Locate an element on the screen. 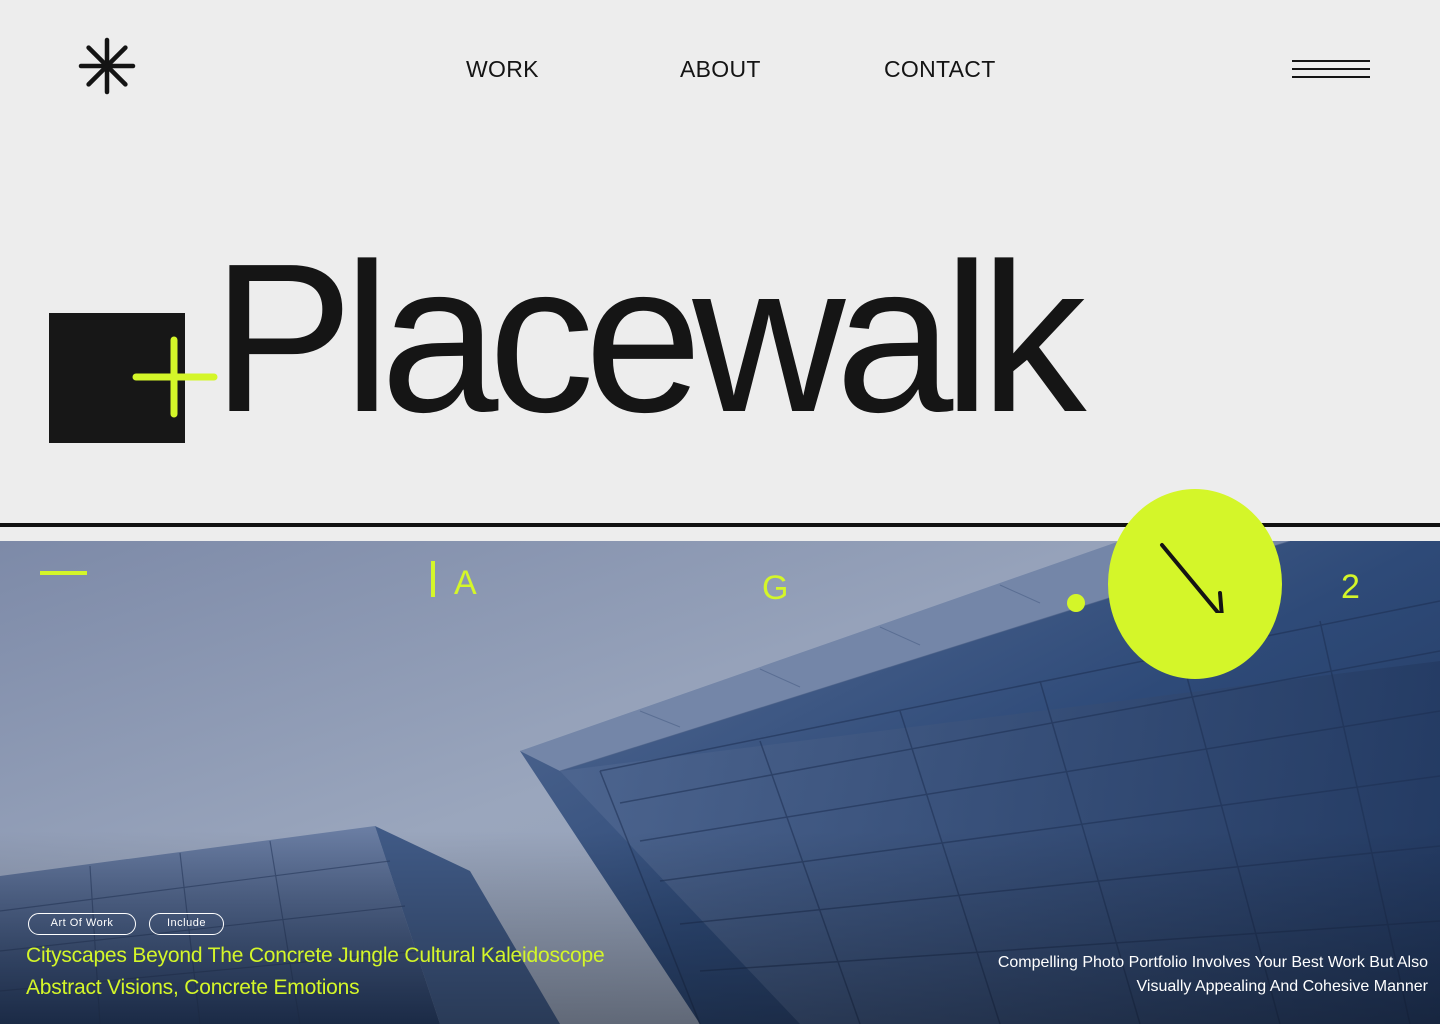 The image size is (1440, 1024). nav-link-work: WORK is located at coordinates (502, 69).